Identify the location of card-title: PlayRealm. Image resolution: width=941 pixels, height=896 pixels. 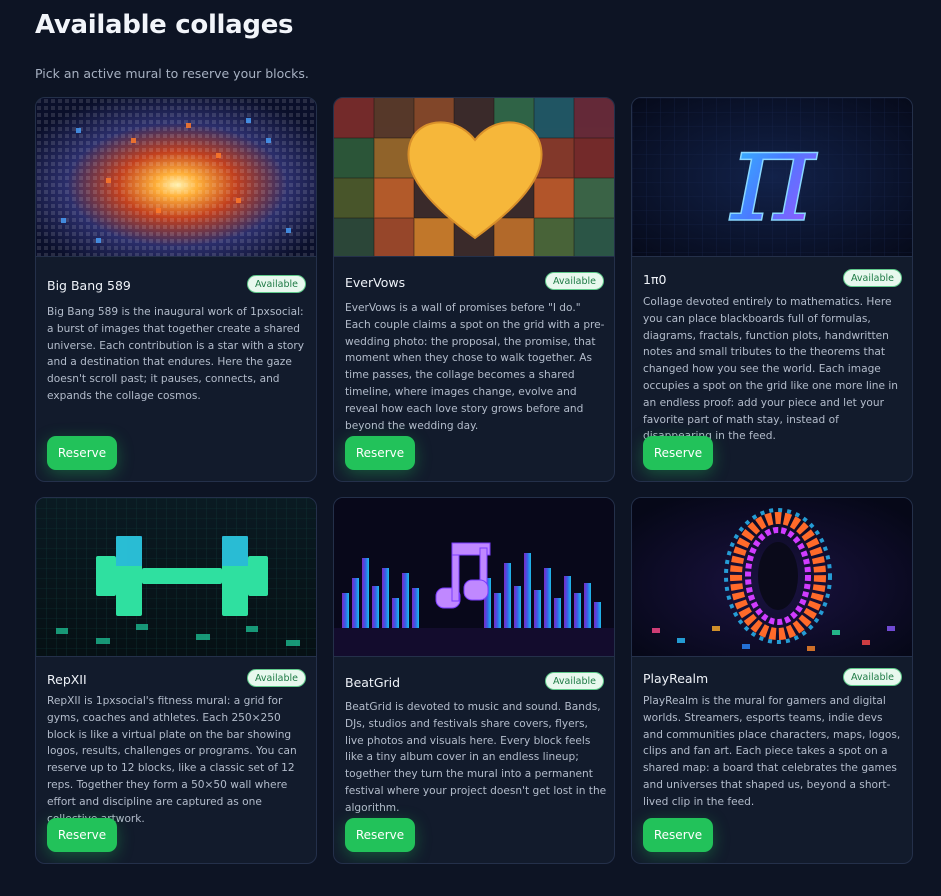
(676, 678).